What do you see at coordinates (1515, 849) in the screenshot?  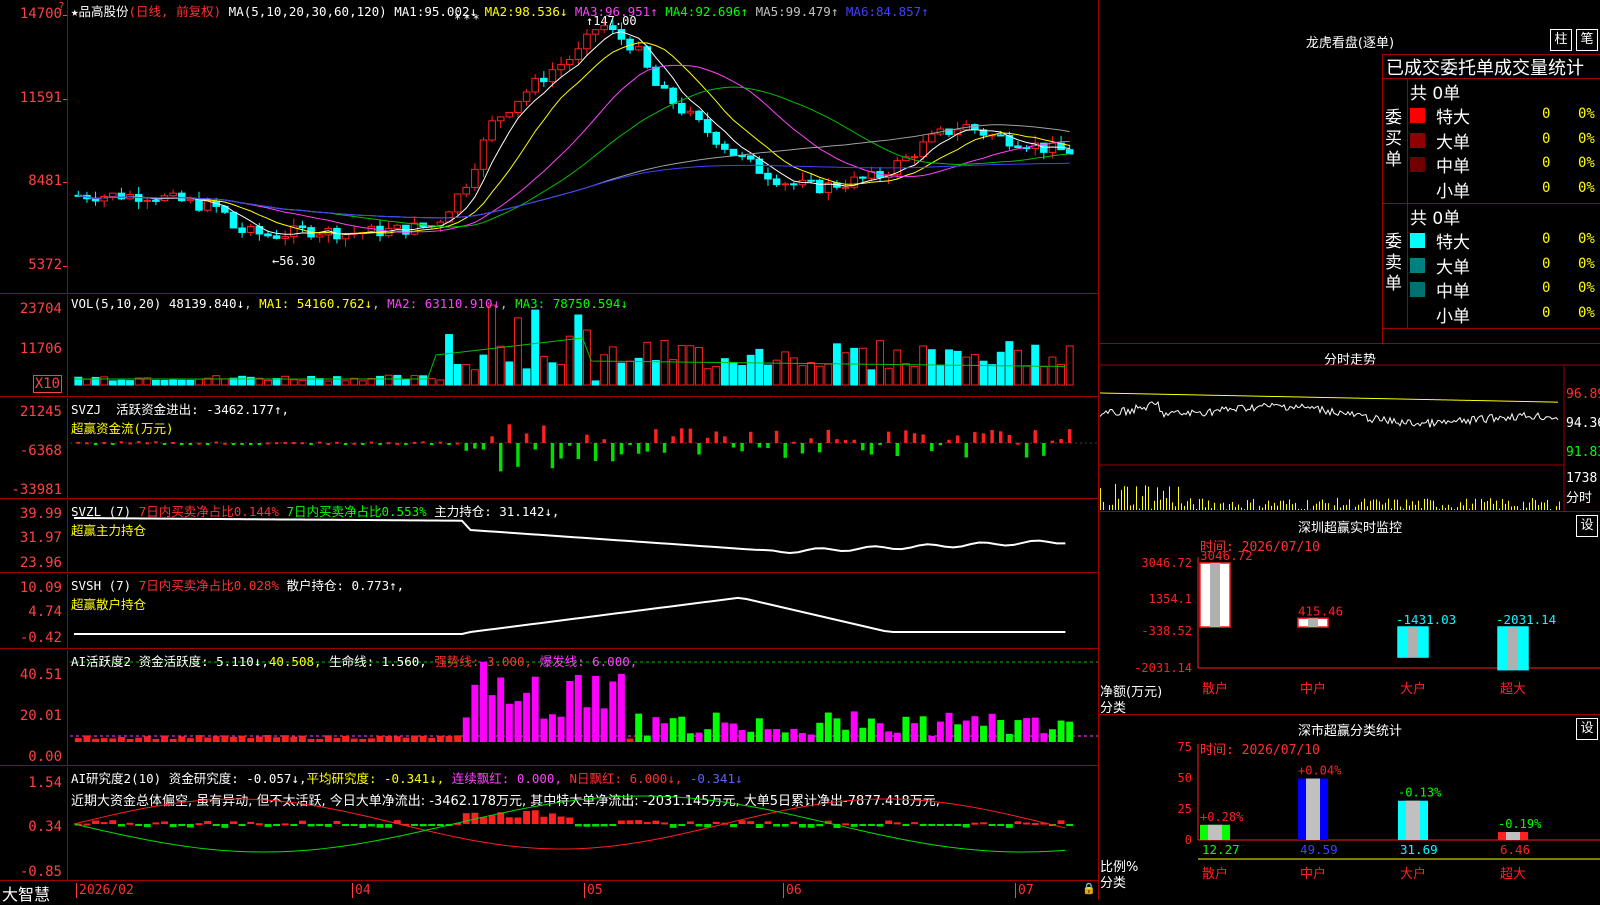 I see `class-value: 6.46` at bounding box center [1515, 849].